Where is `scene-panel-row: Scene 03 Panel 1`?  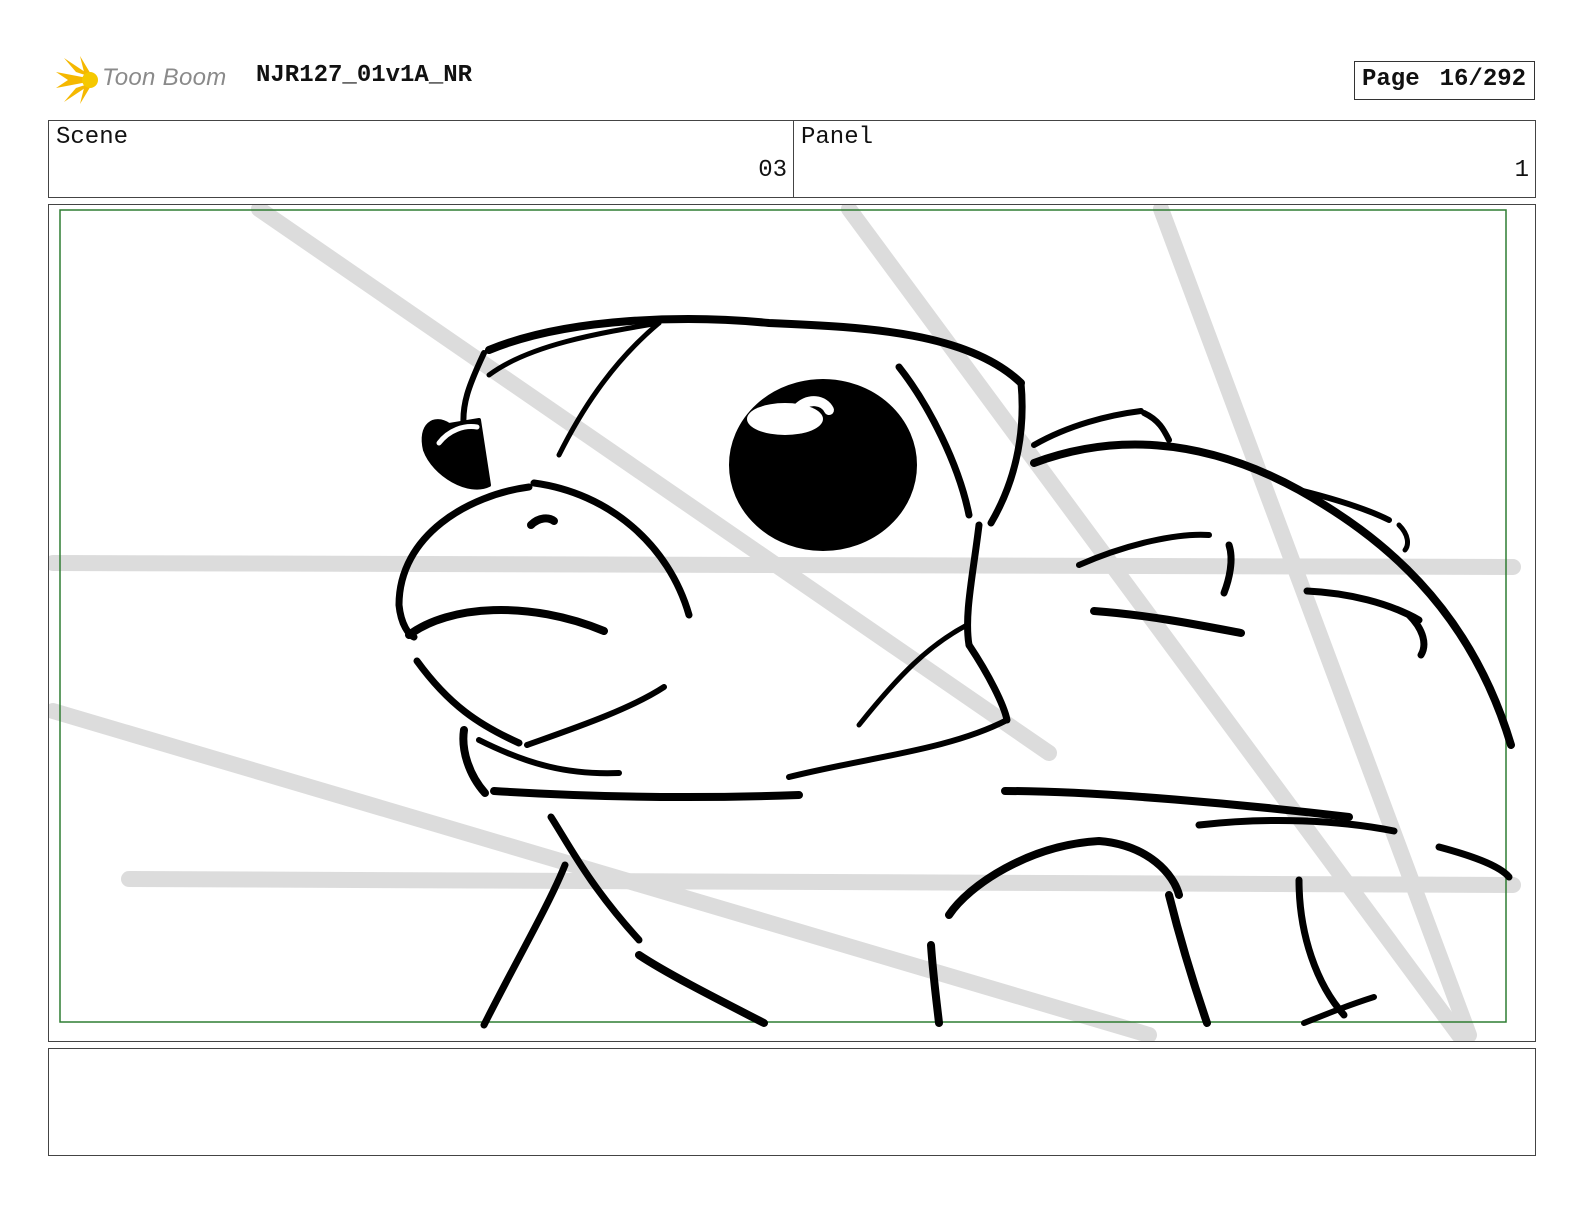 scene-panel-row: Scene 03 Panel 1 is located at coordinates (792, 159).